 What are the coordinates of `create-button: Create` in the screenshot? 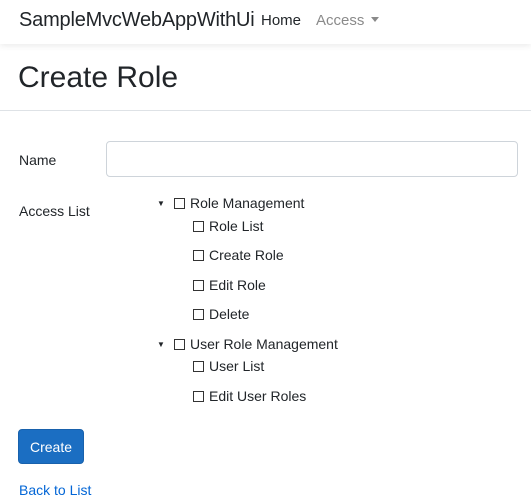 It's located at (51, 446).